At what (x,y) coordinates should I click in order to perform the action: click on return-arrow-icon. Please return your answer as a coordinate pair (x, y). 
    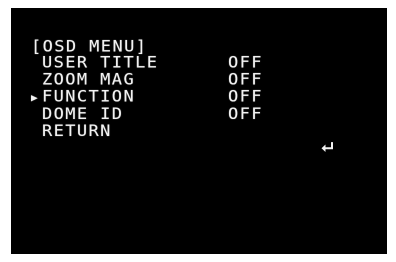
    Looking at the image, I should click on (327, 147).